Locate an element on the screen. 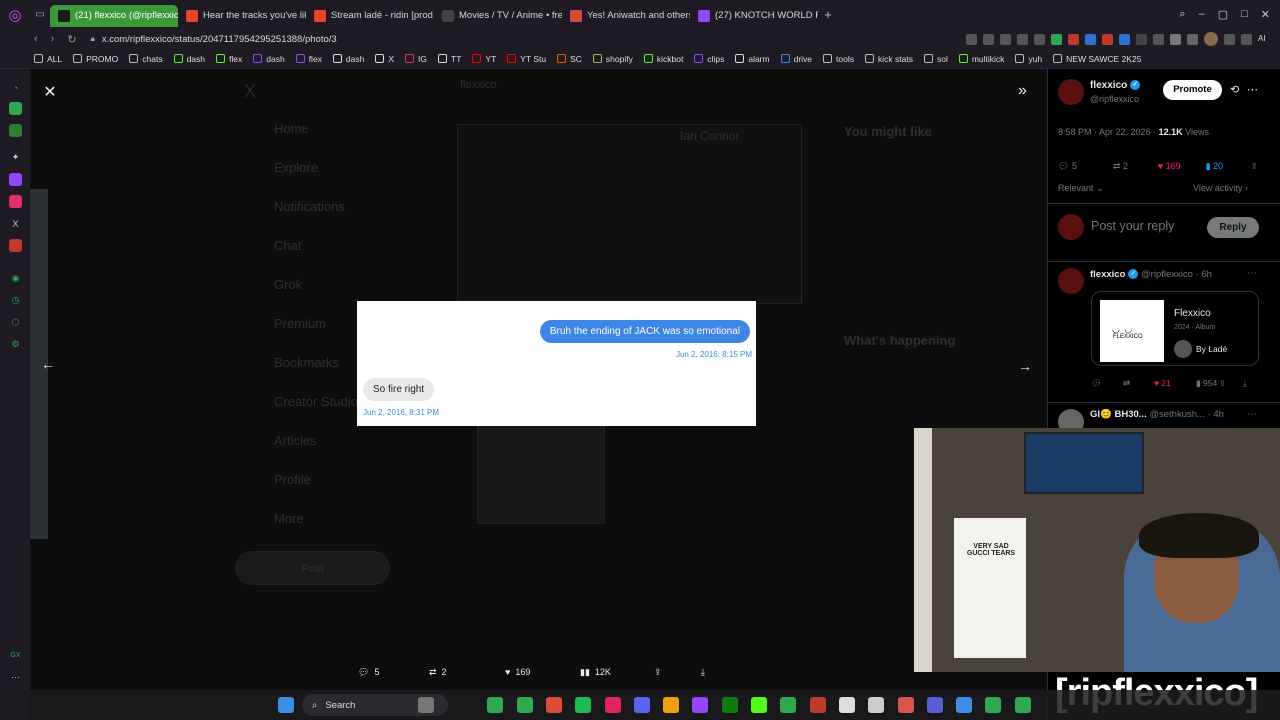 This screenshot has height=720, width=1280. author-name: flexxico ✓ is located at coordinates (1115, 85).